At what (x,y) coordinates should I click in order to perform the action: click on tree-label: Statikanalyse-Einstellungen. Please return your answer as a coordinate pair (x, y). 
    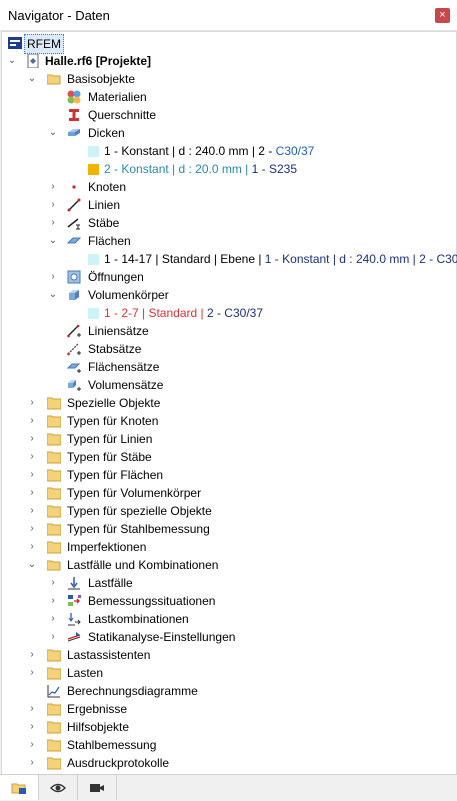
    Looking at the image, I should click on (162, 637).